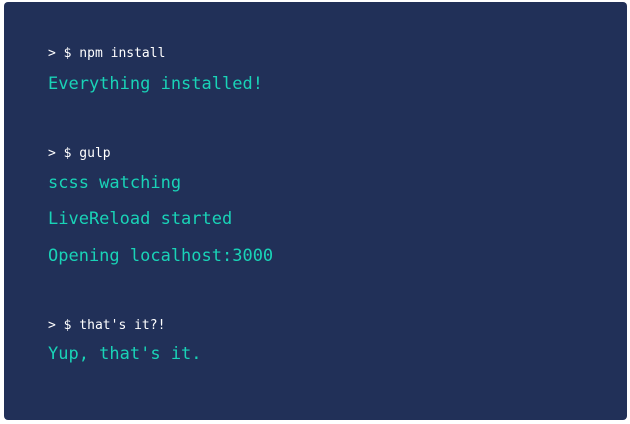  I want to click on output-line: Yup, that's it., so click(125, 354).